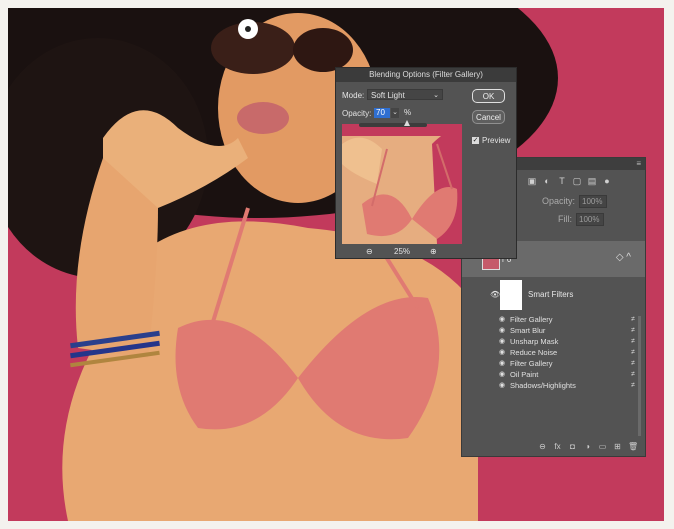  Describe the element at coordinates (511, 295) in the screenshot. I see `smart-filter-mask-thumbnail` at that location.